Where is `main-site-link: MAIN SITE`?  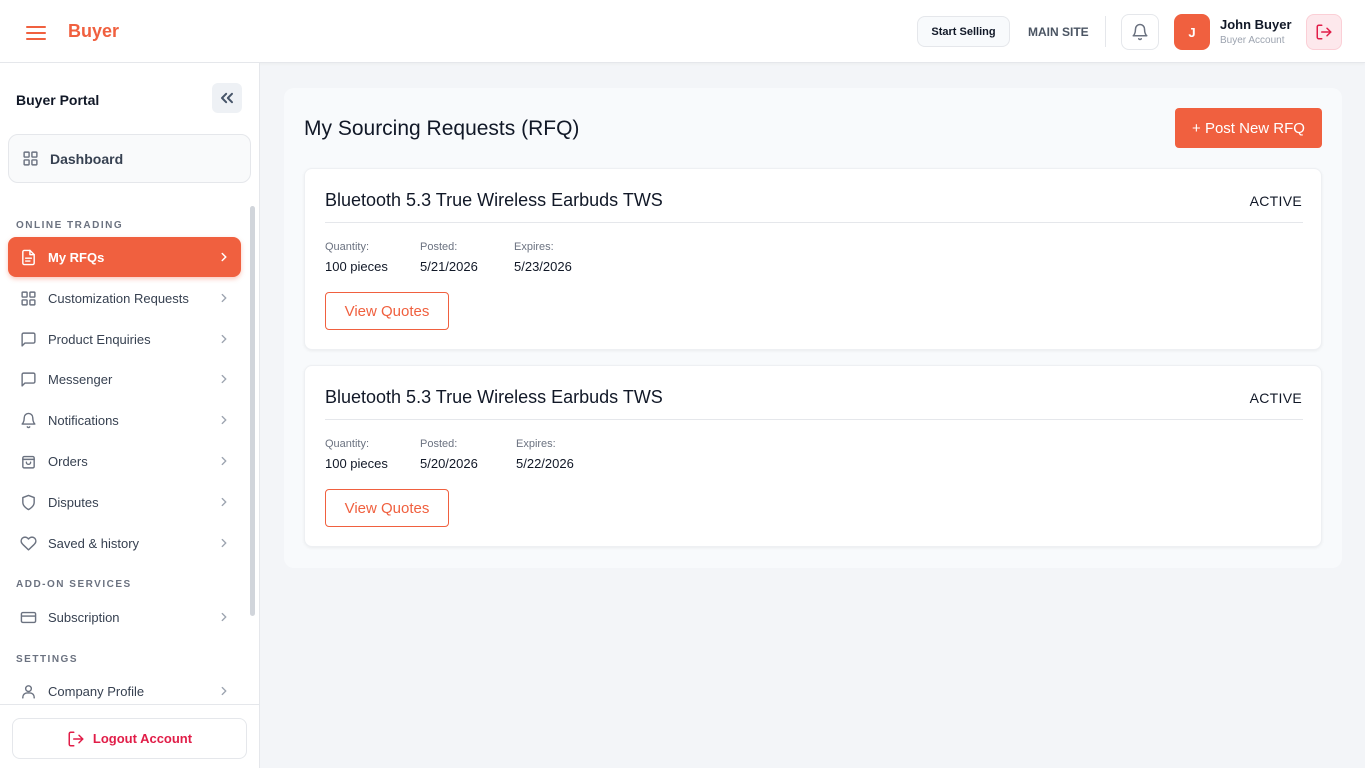
main-site-link: MAIN SITE is located at coordinates (1058, 32).